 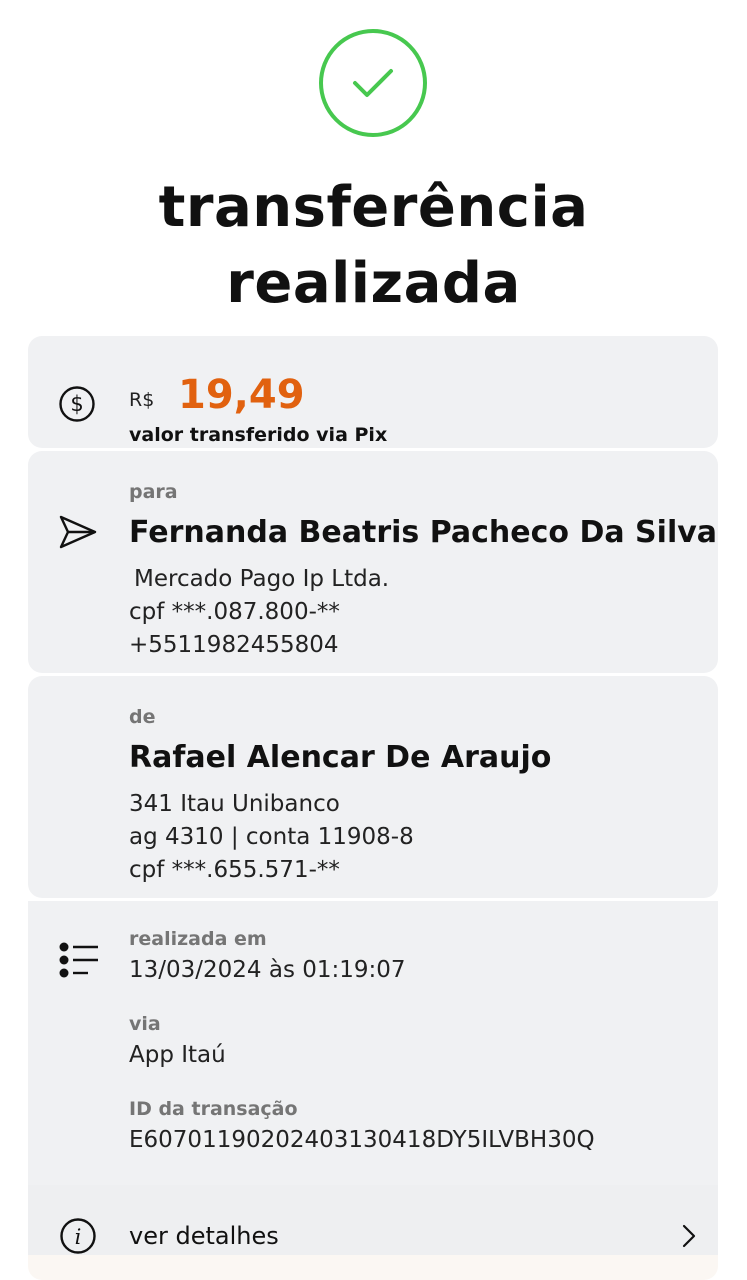 What do you see at coordinates (78, 960) in the screenshot?
I see `list-icon` at bounding box center [78, 960].